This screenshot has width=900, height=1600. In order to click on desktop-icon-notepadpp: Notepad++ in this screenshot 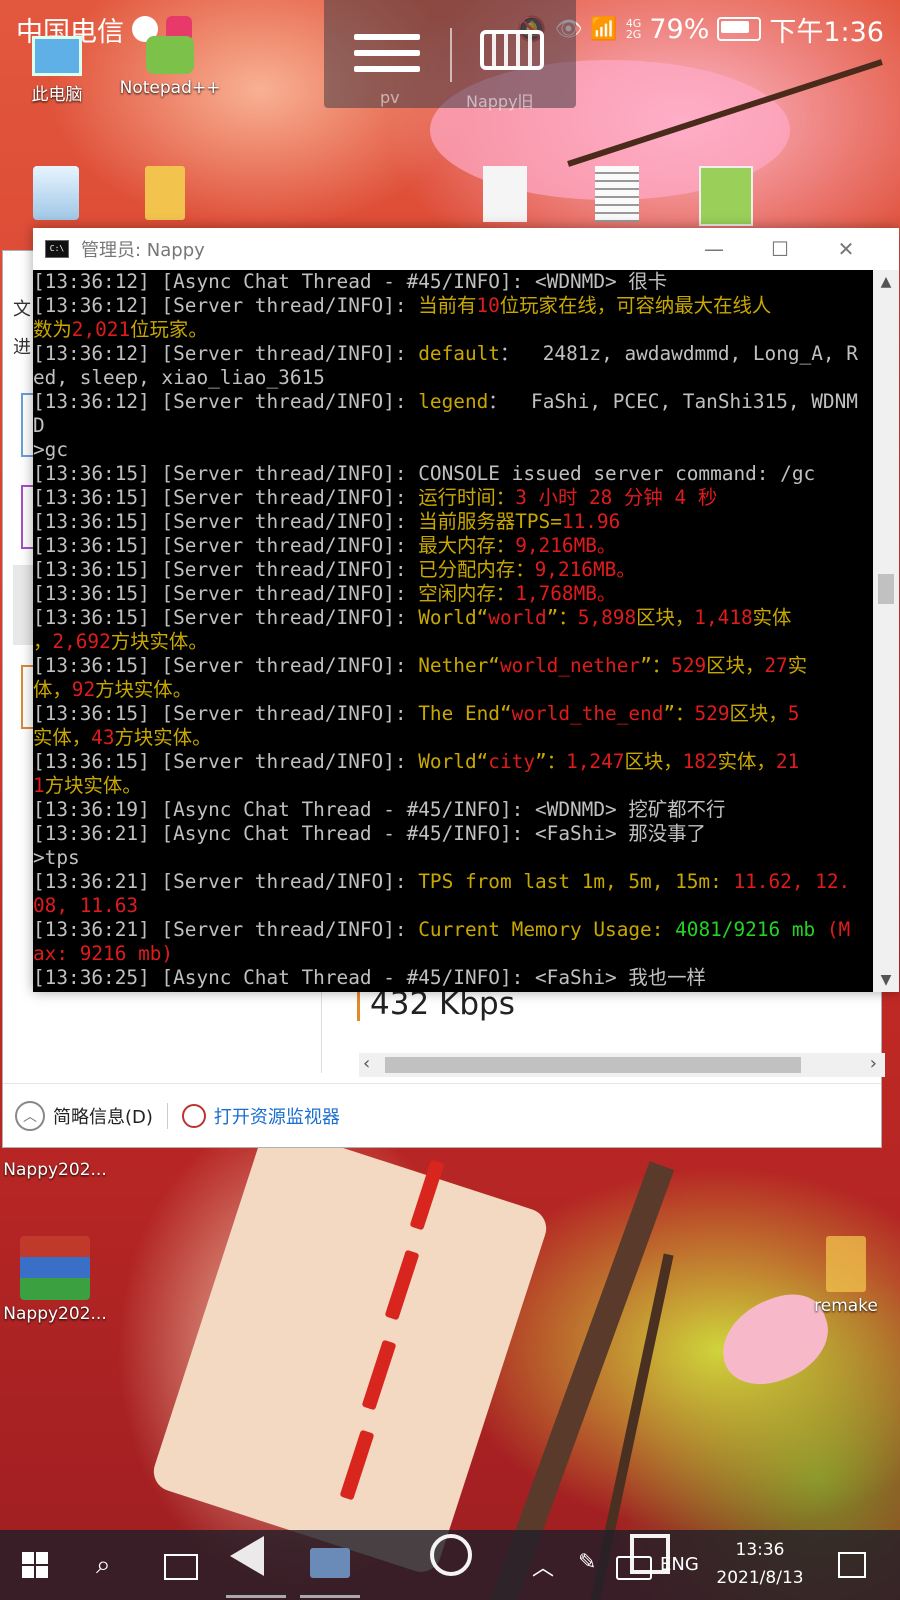, I will do `click(170, 67)`.